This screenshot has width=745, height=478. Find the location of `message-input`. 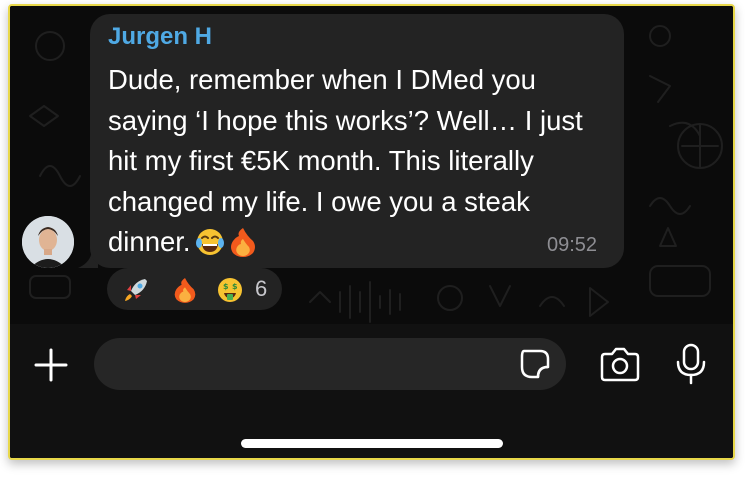

message-input is located at coordinates (311, 365).